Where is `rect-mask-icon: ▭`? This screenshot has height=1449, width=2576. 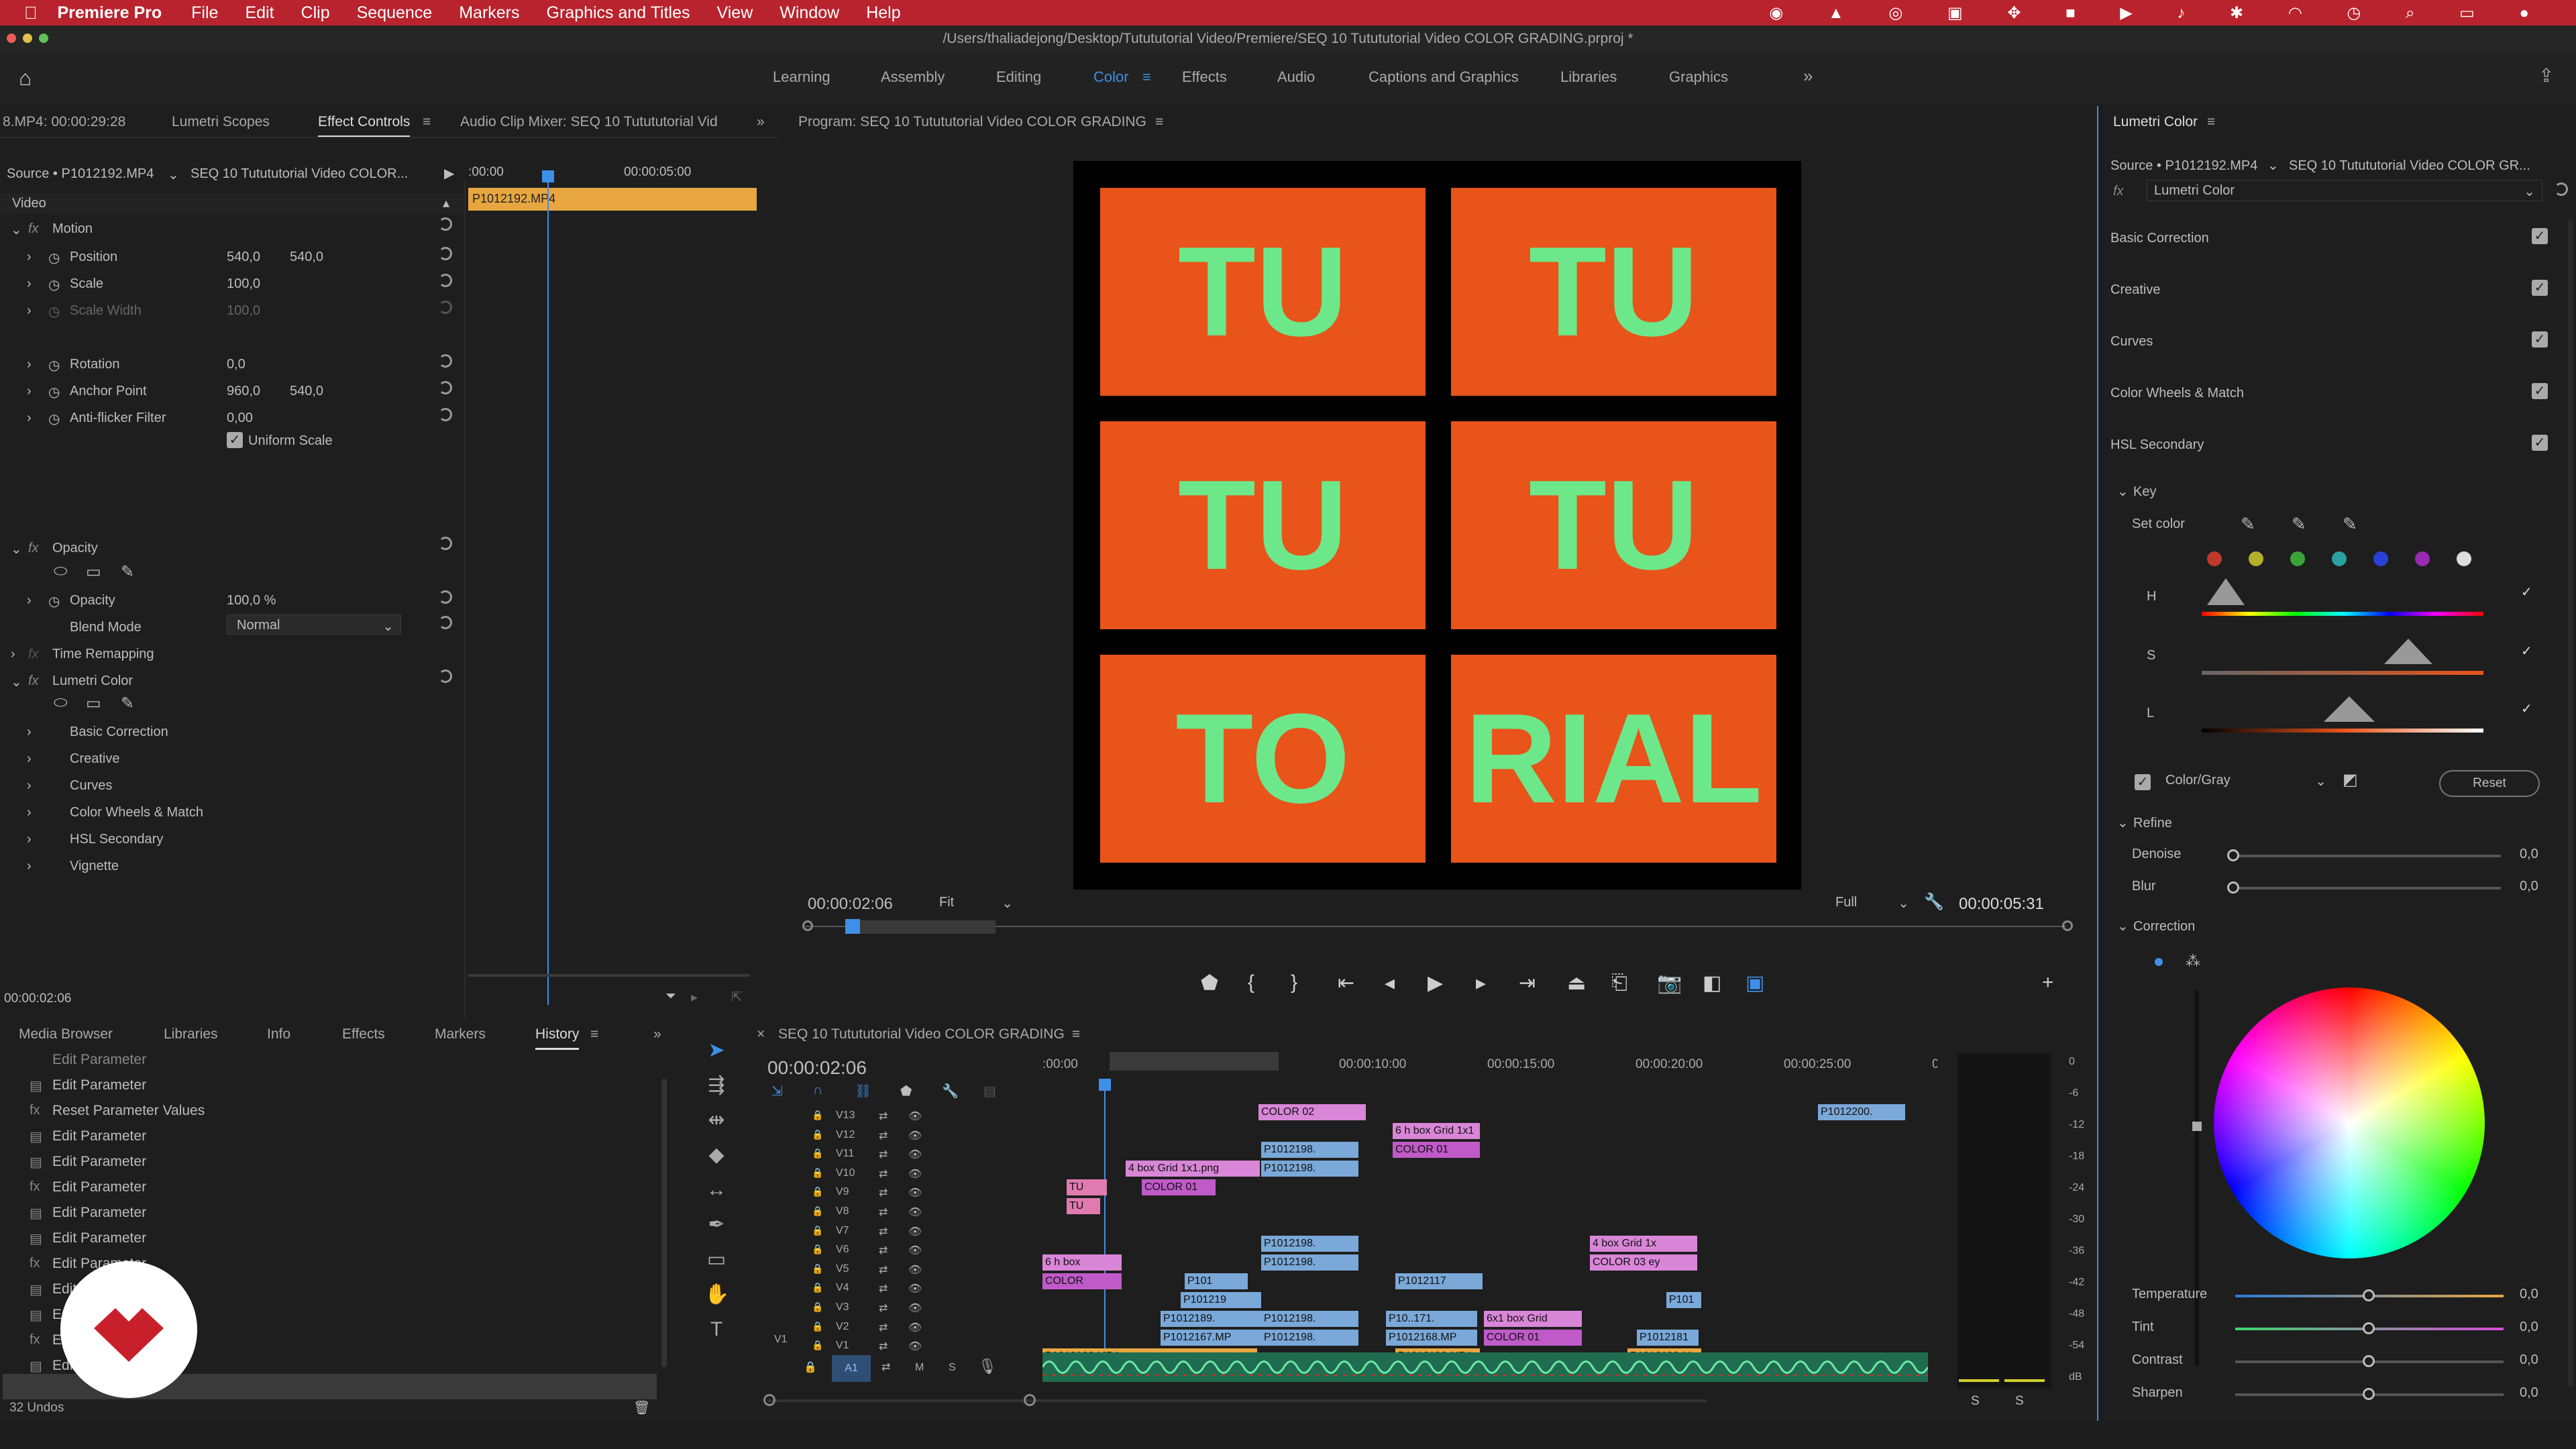 rect-mask-icon: ▭ is located at coordinates (93, 572).